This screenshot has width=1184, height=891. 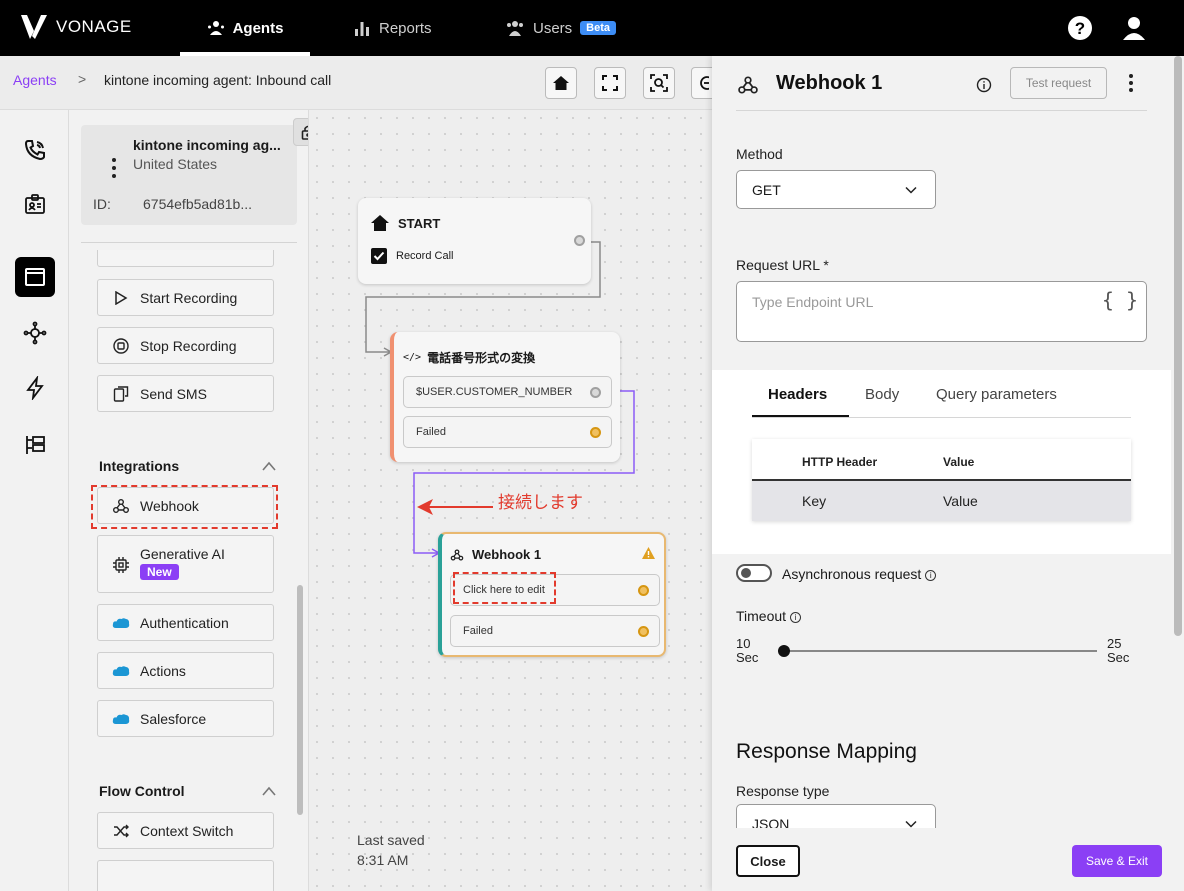 What do you see at coordinates (759, 154) in the screenshot?
I see `method-label: Method` at bounding box center [759, 154].